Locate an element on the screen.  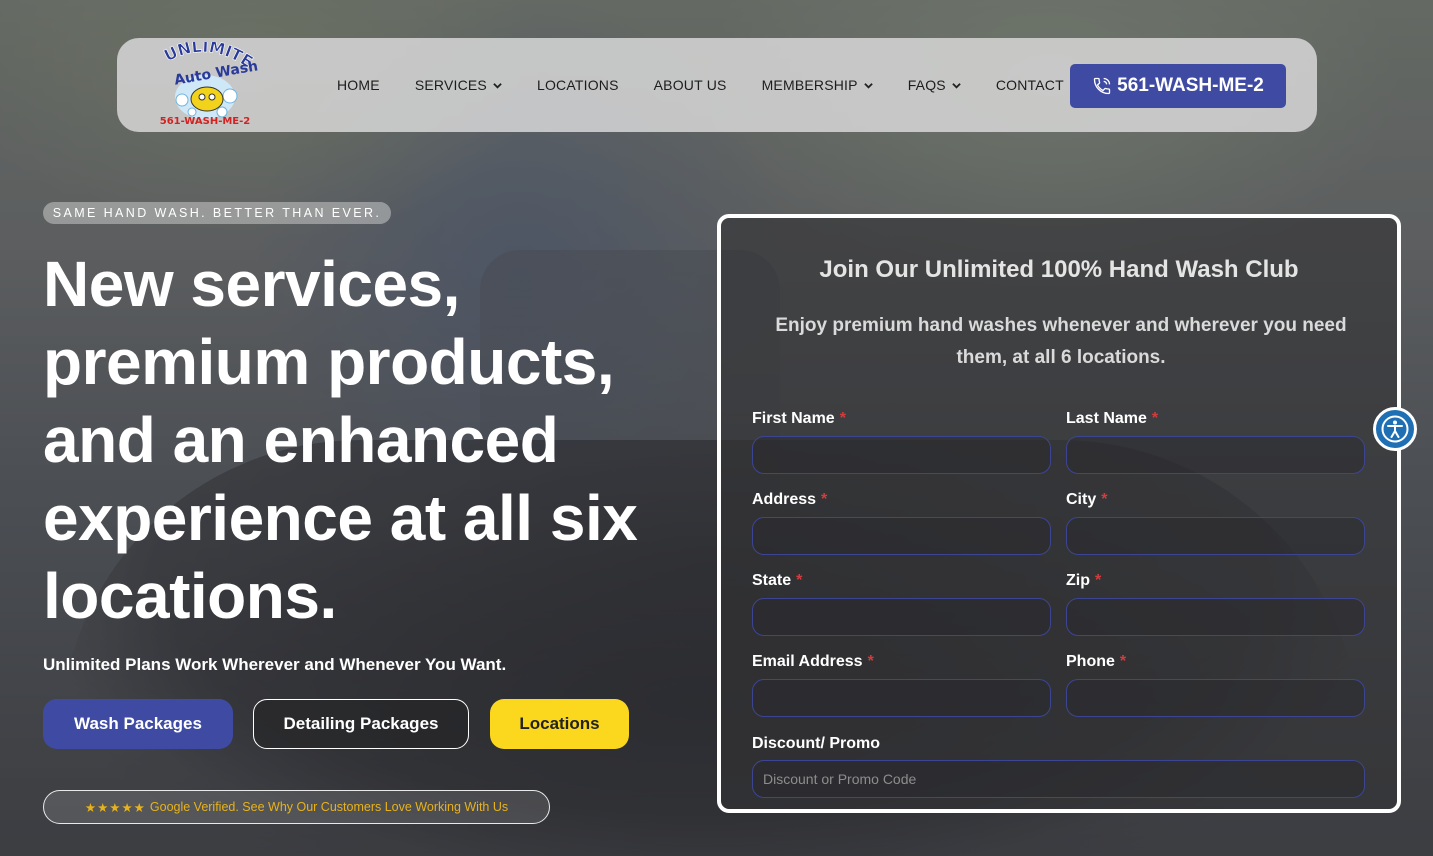
email-input is located at coordinates (901, 698).